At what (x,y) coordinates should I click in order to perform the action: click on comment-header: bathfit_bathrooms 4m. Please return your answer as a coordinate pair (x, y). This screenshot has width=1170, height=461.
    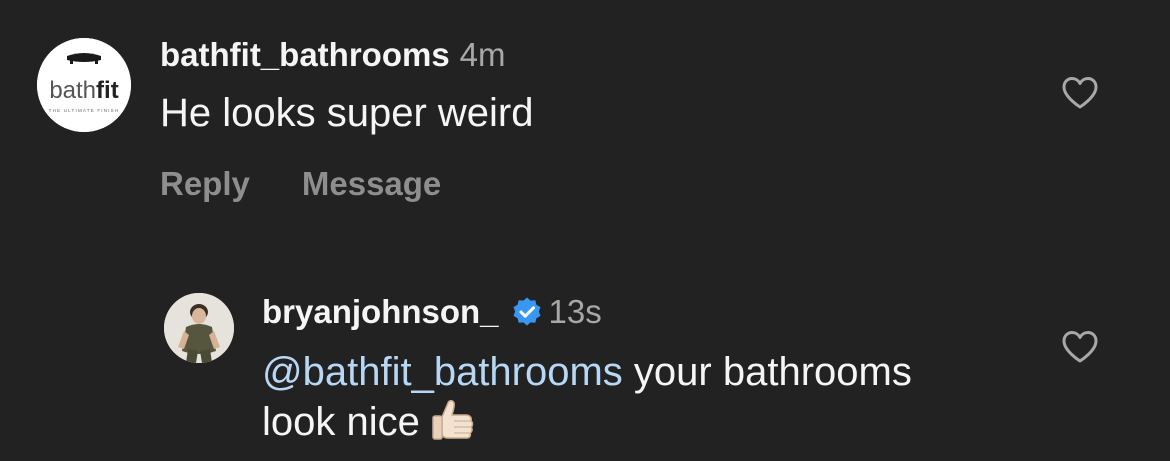
    Looking at the image, I should click on (333, 55).